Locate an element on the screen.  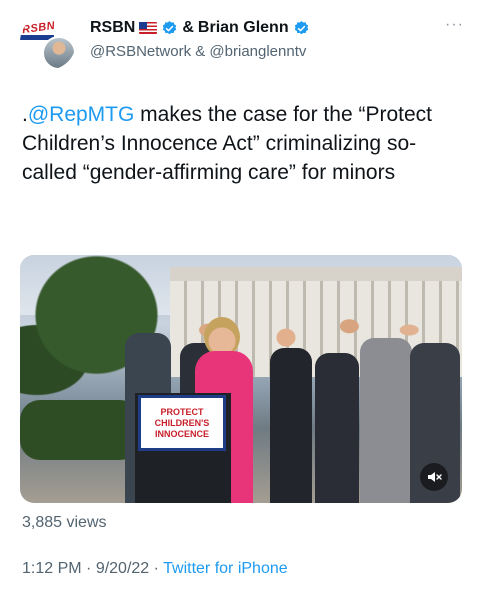
tweet-meta: 1:12 PM · 9/20/22 · Twitter for iPhone is located at coordinates (155, 569).